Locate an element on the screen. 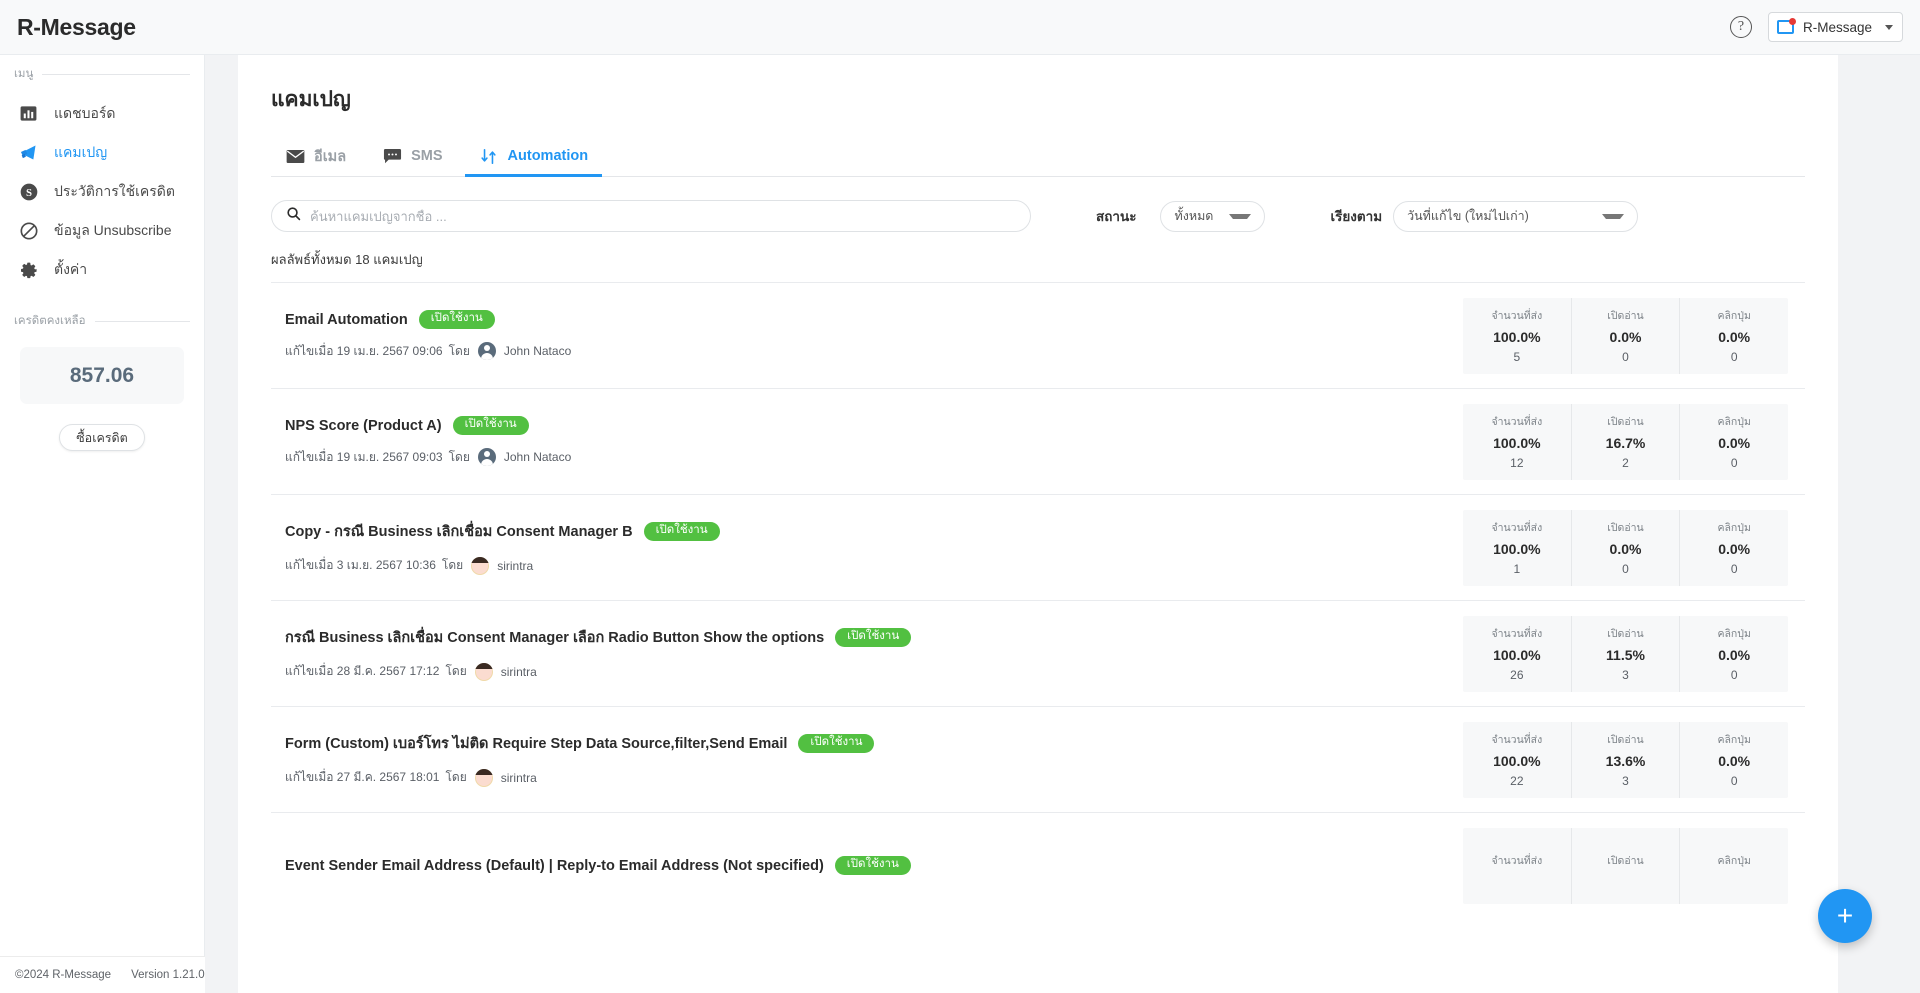 This screenshot has width=1920, height=993. sidebar-menu-heading: เมนู is located at coordinates (102, 74).